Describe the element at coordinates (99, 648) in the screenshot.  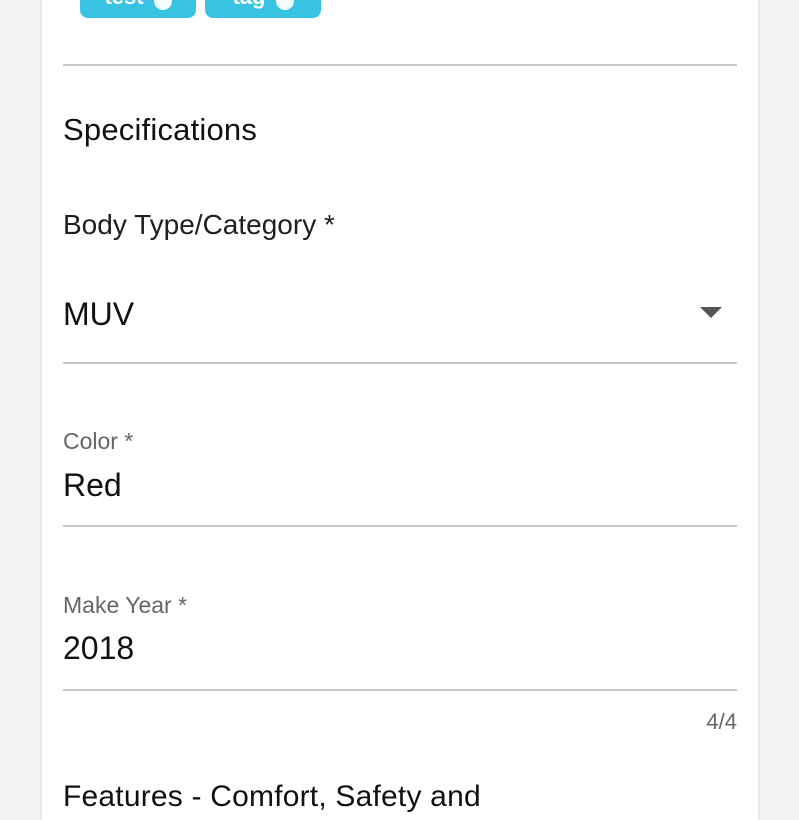
I see `make-year-value: 2018` at that location.